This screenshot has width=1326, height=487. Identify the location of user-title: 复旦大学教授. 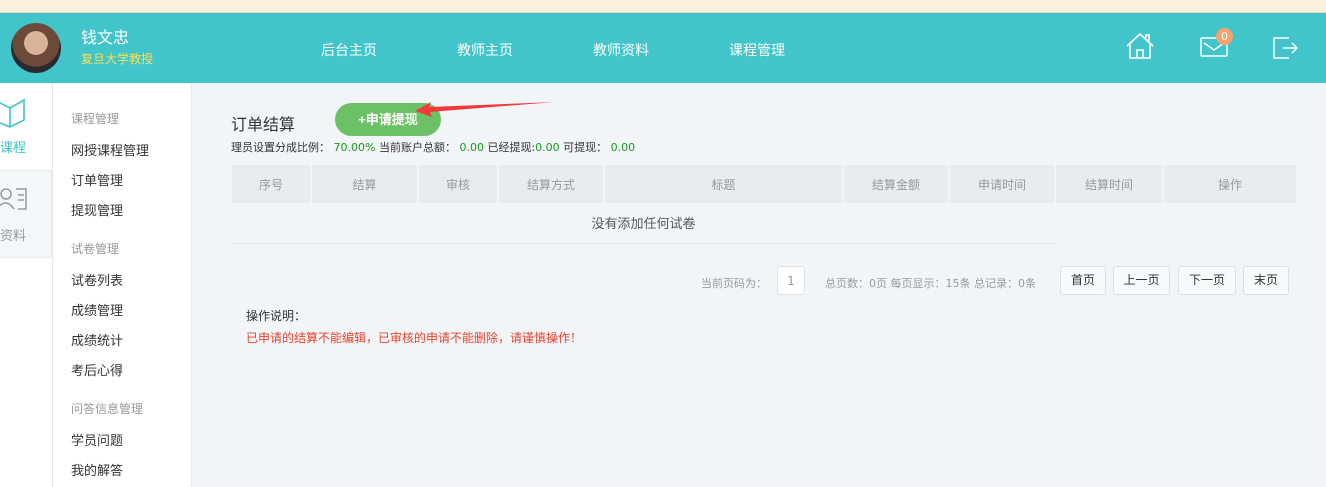
(117, 59).